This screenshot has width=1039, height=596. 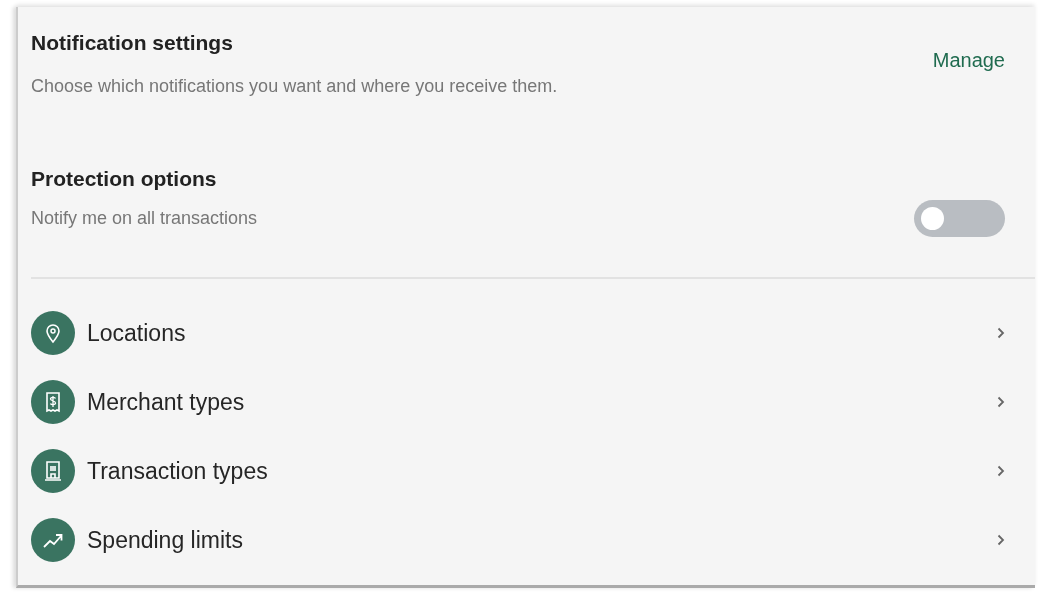 I want to click on menu-item: Locations, so click(x=518, y=333).